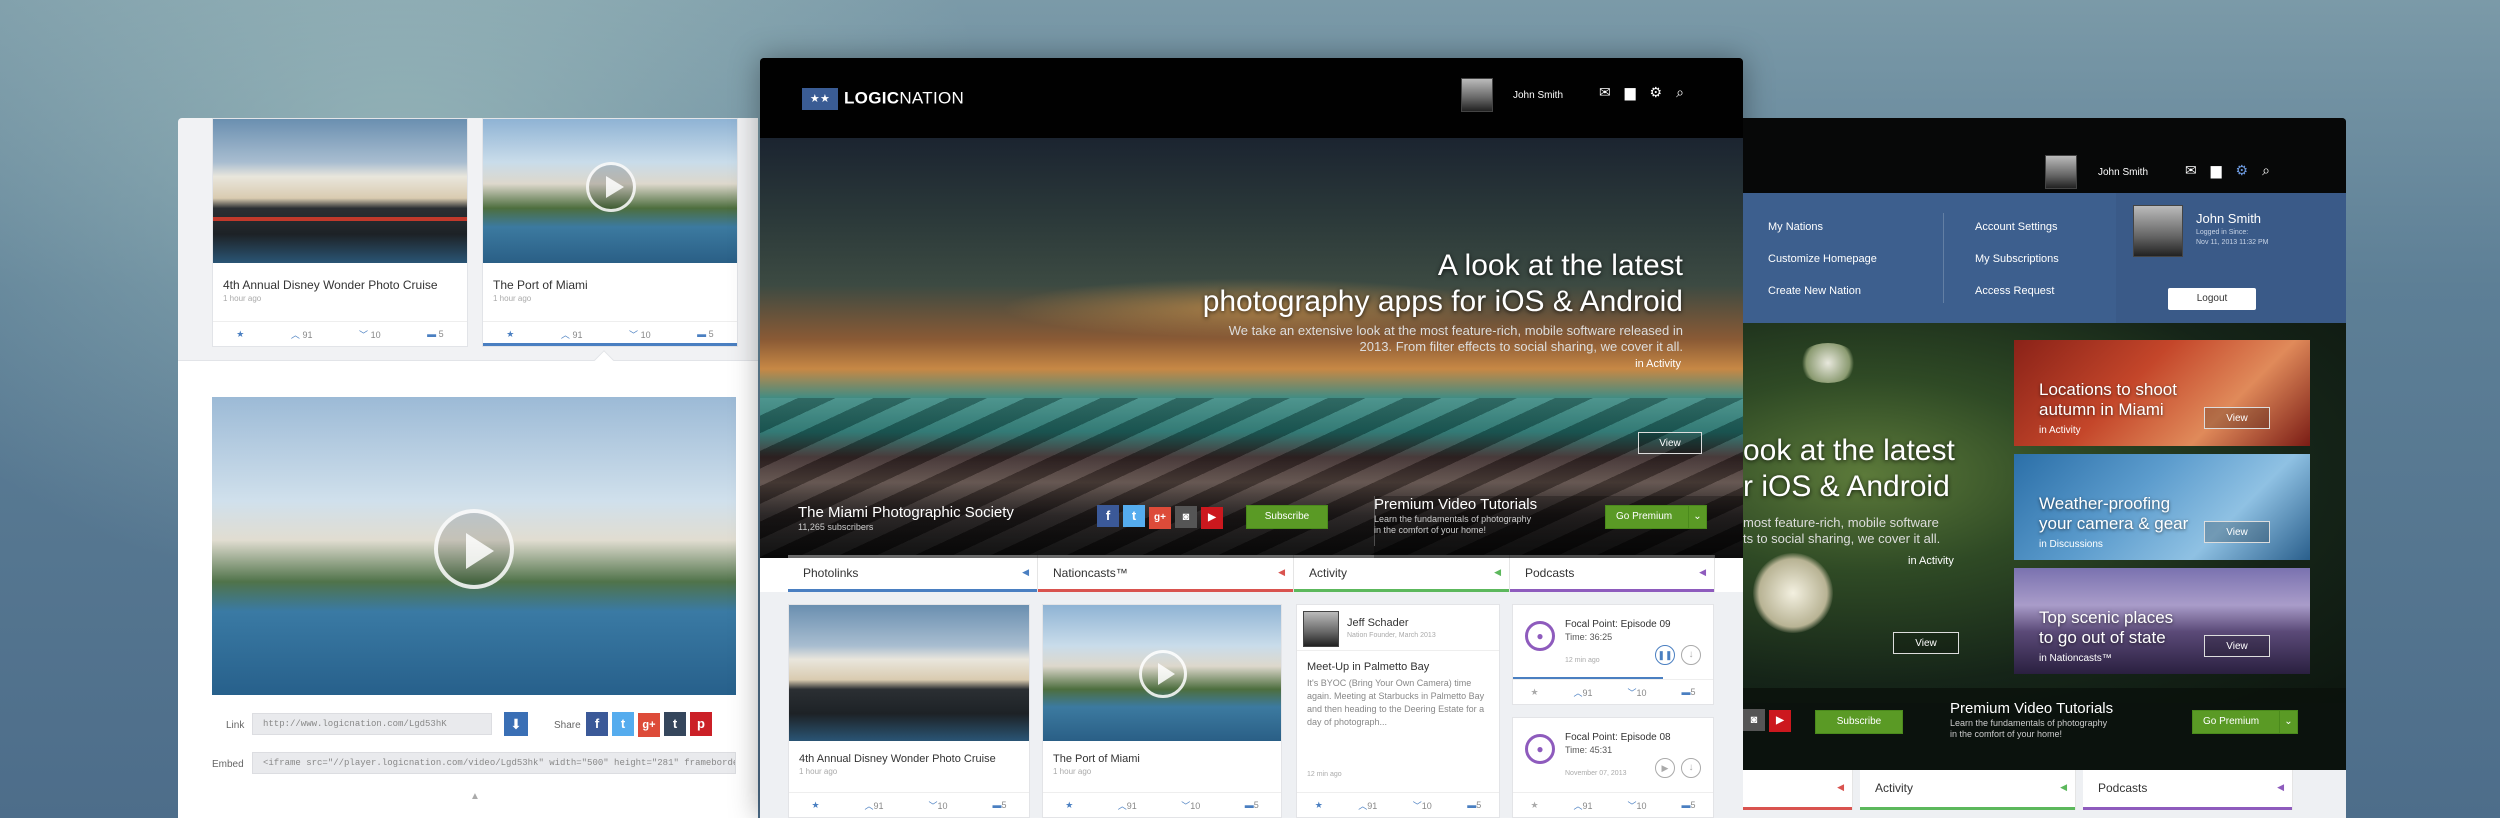  I want to click on logout-button: Logout, so click(2212, 299).